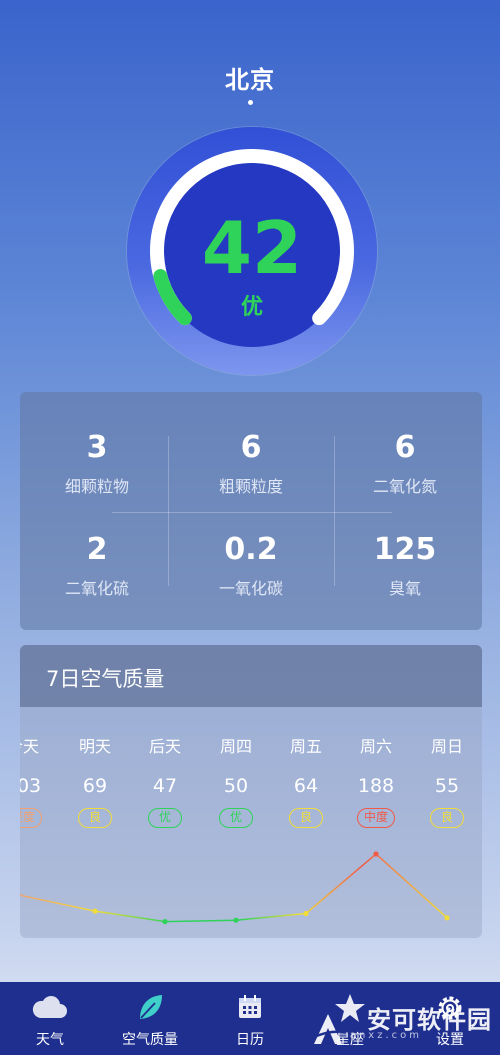 The image size is (500, 1055). Describe the element at coordinates (385, 1035) in the screenshot. I see `watermark-subtext: anxz.com` at that location.